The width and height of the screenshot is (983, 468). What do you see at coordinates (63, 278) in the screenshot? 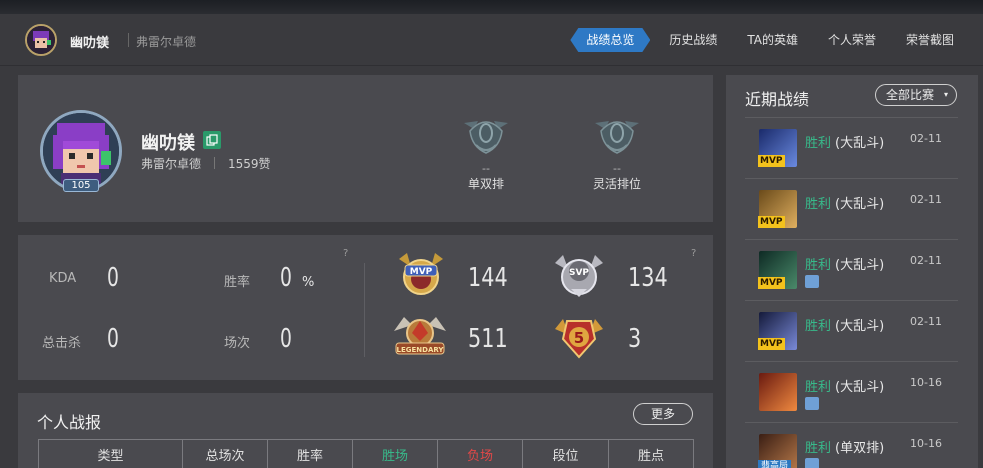
I see `kda-label: KDA` at bounding box center [63, 278].